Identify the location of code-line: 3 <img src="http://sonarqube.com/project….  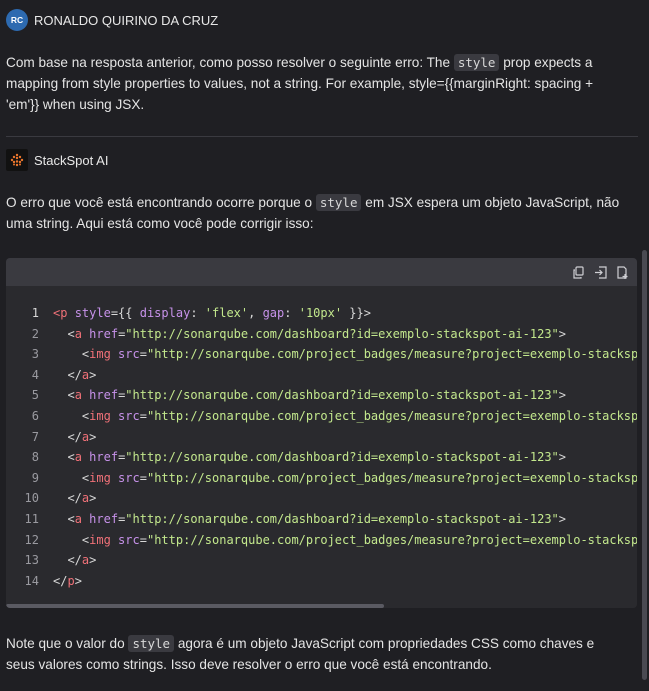
(321, 354).